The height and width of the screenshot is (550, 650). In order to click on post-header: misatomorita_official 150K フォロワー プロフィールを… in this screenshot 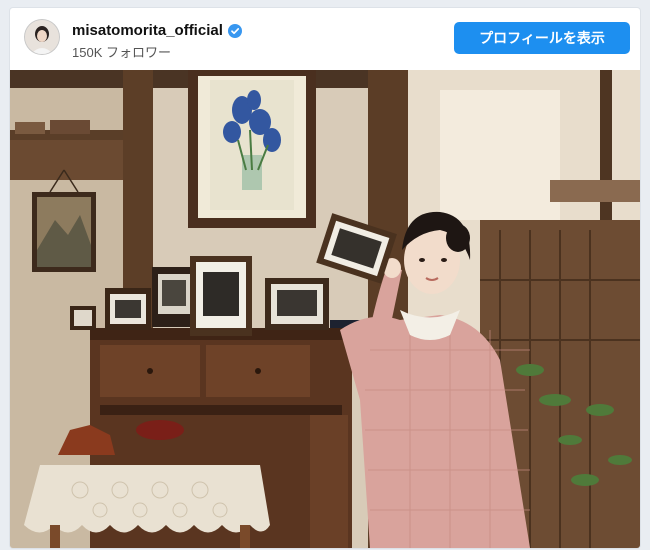, I will do `click(325, 39)`.